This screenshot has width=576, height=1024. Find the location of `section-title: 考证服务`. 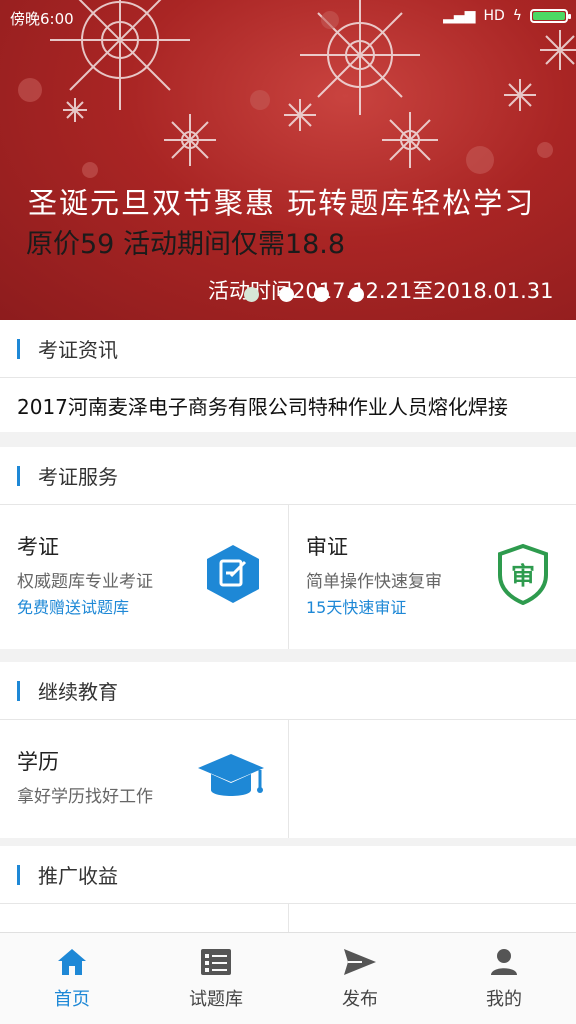

section-title: 考证服务 is located at coordinates (78, 477).